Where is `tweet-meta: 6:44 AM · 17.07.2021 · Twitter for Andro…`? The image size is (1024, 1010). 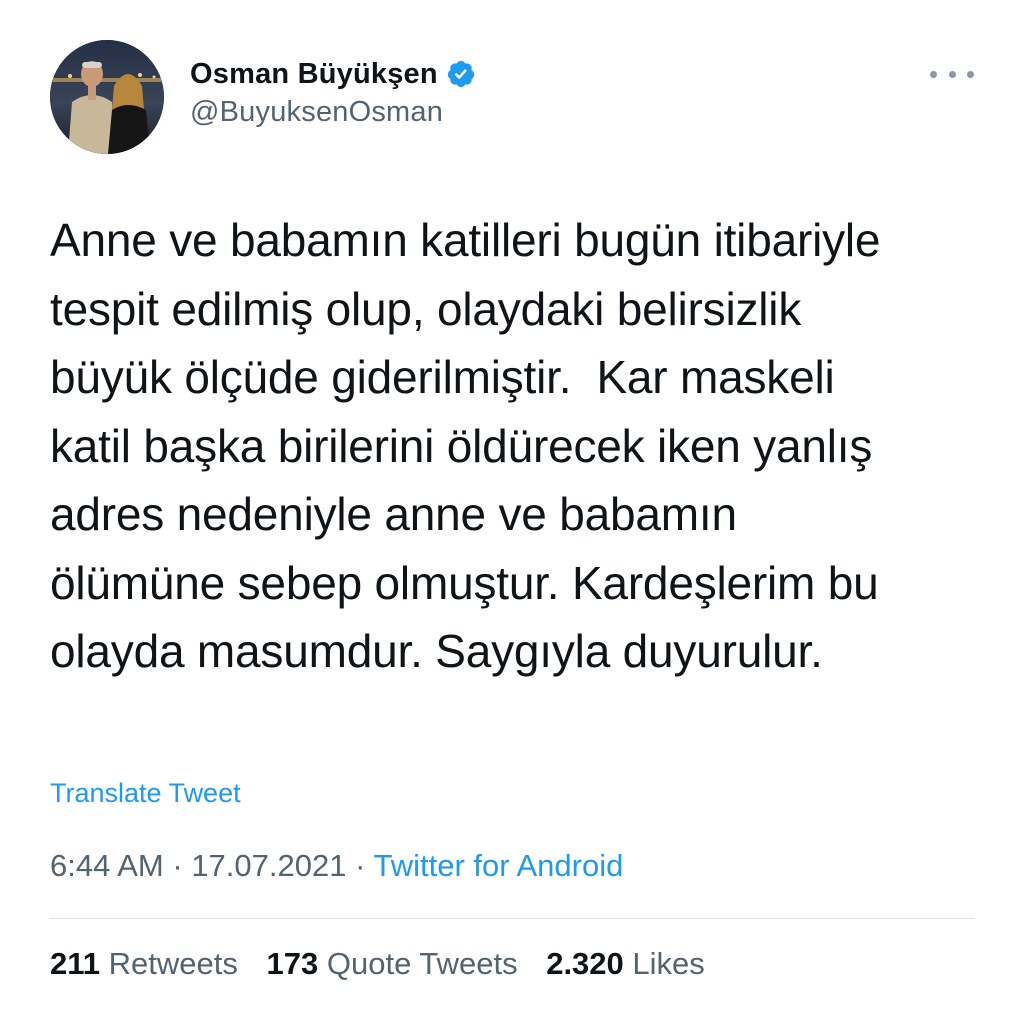 tweet-meta: 6:44 AM · 17.07.2021 · Twitter for Andro… is located at coordinates (336, 866).